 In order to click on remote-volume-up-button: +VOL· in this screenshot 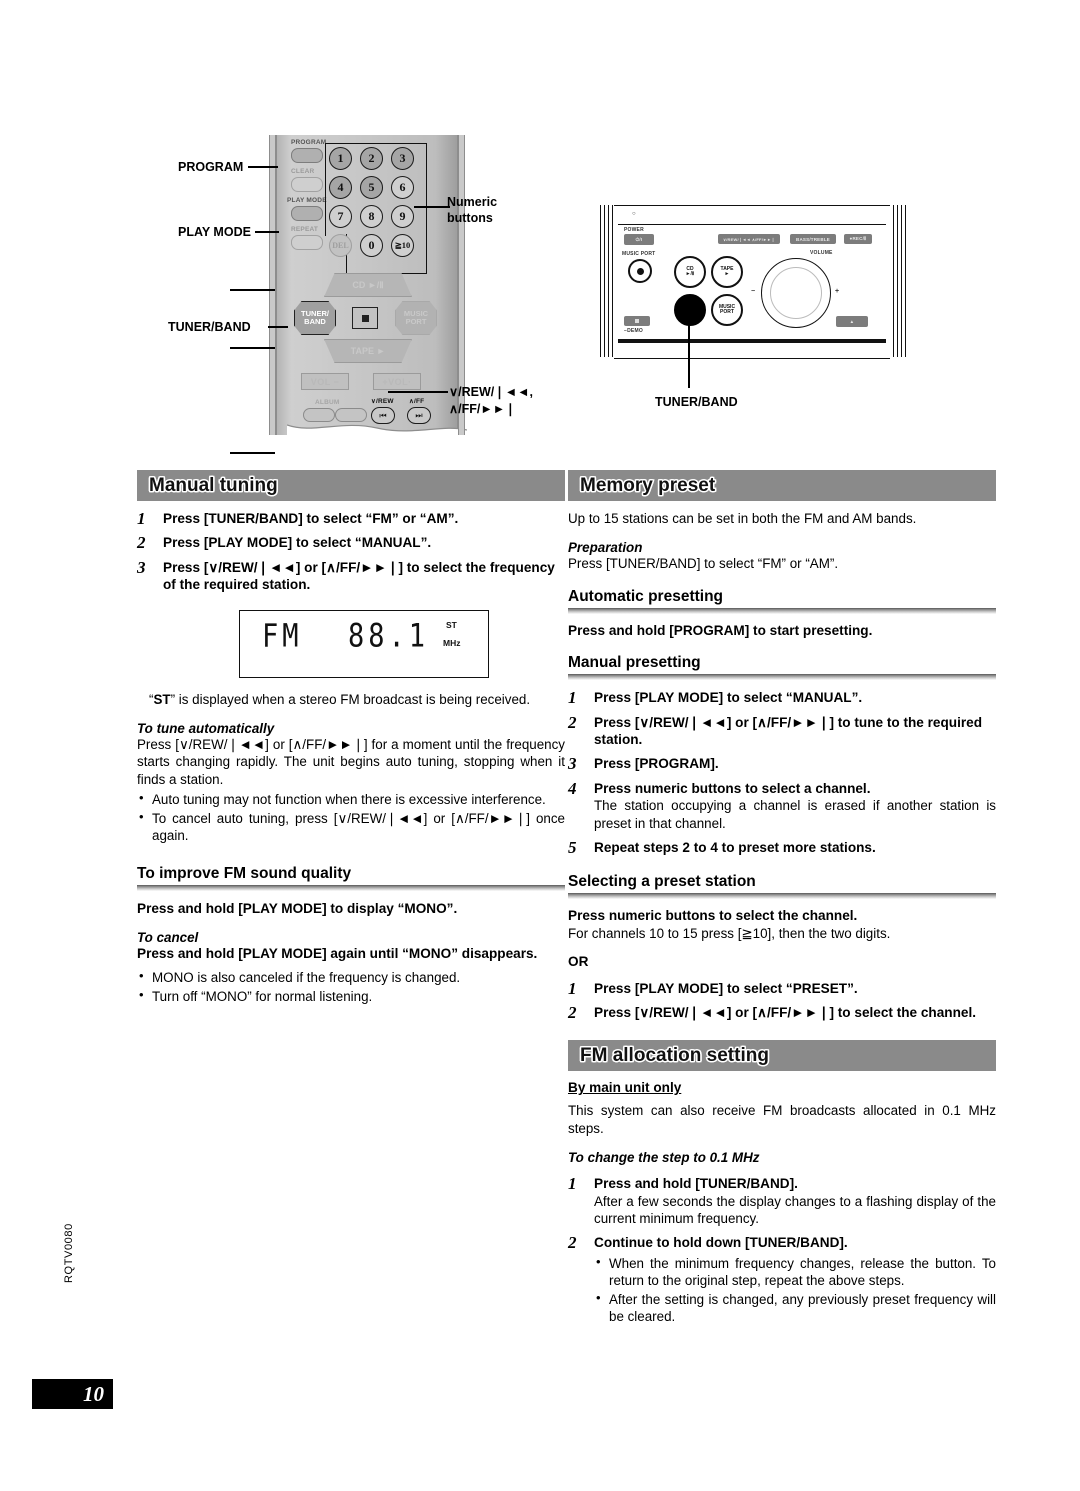, I will do `click(397, 381)`.